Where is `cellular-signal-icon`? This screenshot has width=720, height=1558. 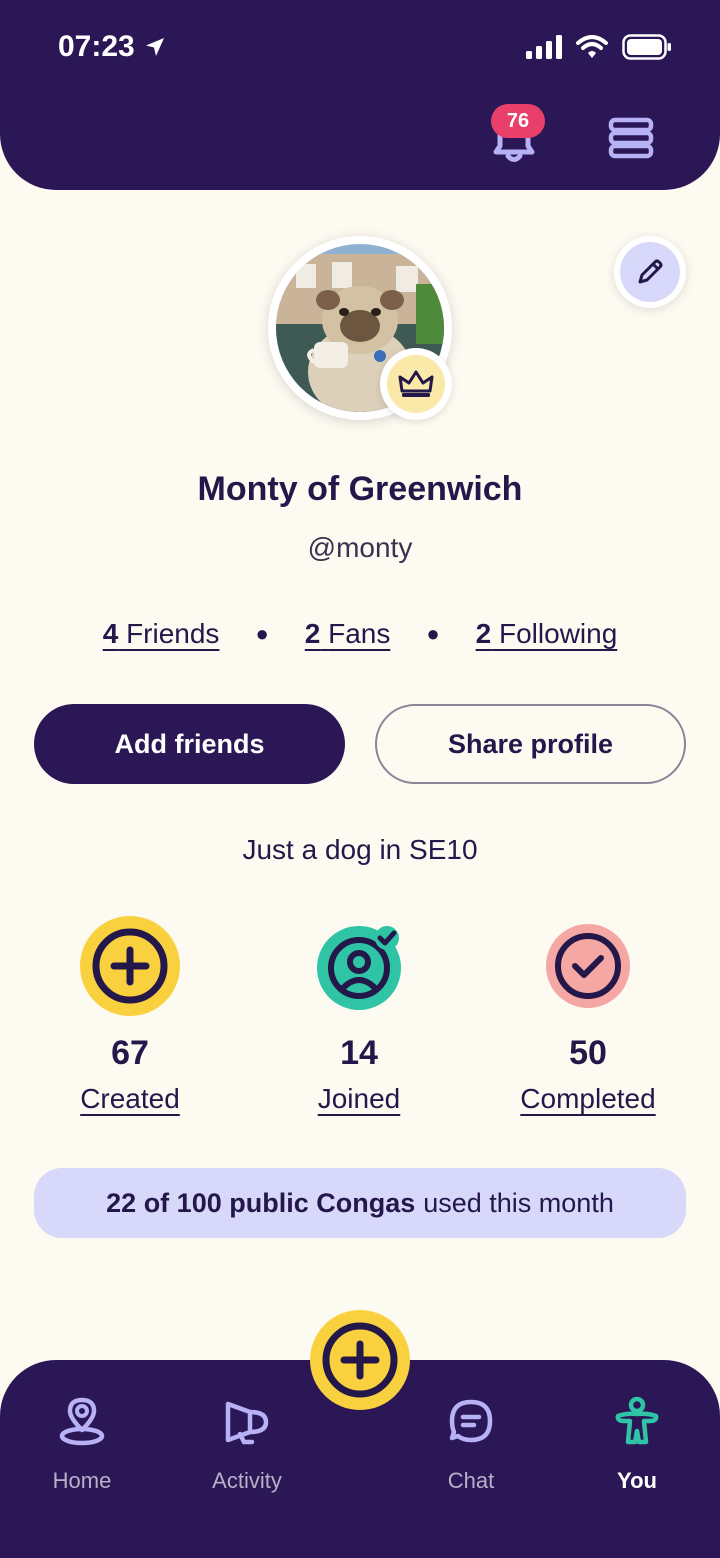
cellular-signal-icon is located at coordinates (544, 47).